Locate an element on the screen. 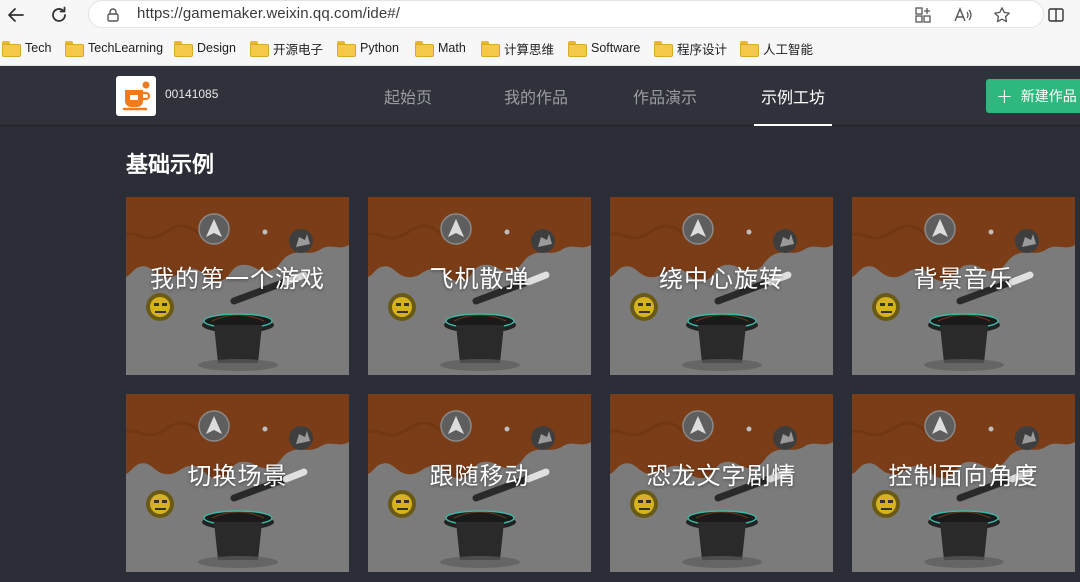  split-screen-icon is located at coordinates (1056, 15).